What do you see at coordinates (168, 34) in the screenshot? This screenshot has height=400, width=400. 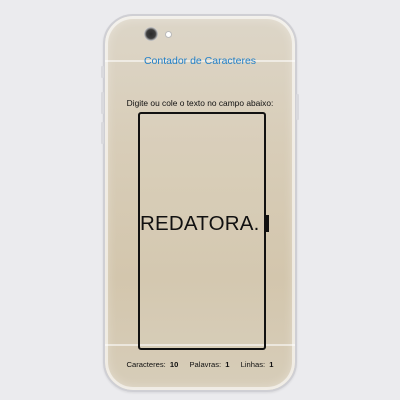 I see `flash-icon` at bounding box center [168, 34].